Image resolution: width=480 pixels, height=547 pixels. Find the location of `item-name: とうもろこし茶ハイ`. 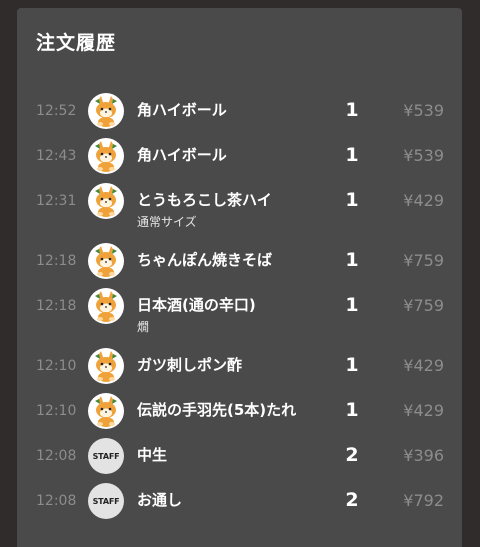

item-name: とうもろこし茶ハイ is located at coordinates (204, 200).